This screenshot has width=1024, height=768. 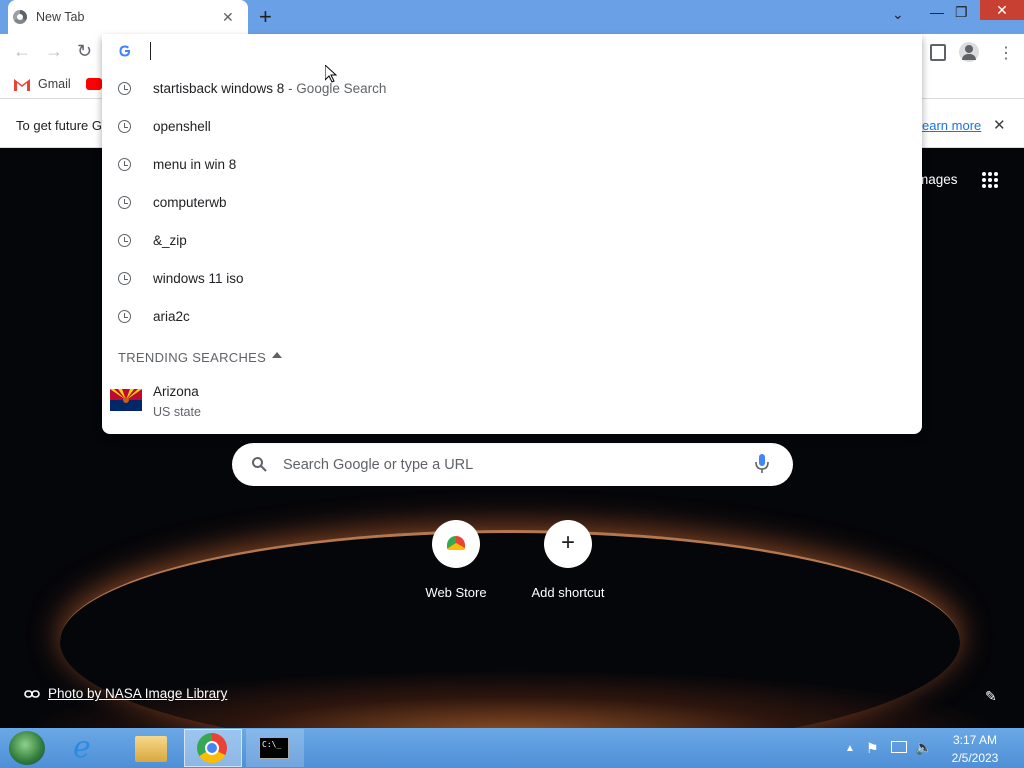 What do you see at coordinates (176, 391) in the screenshot?
I see `trending-title: Arizona` at bounding box center [176, 391].